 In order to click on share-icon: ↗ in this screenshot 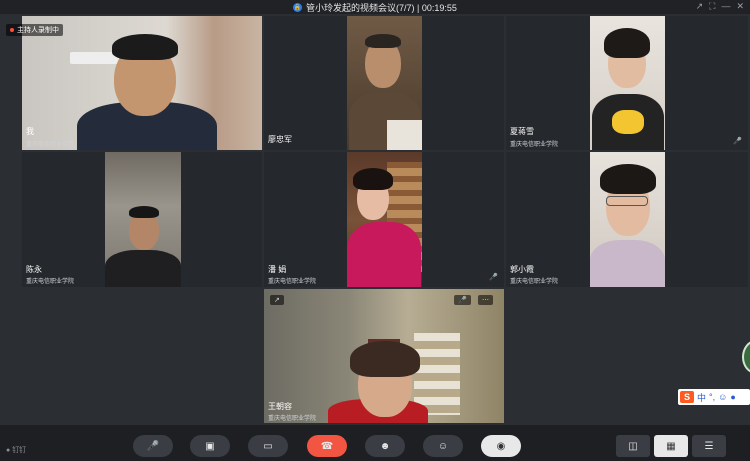, I will do `click(700, 6)`.